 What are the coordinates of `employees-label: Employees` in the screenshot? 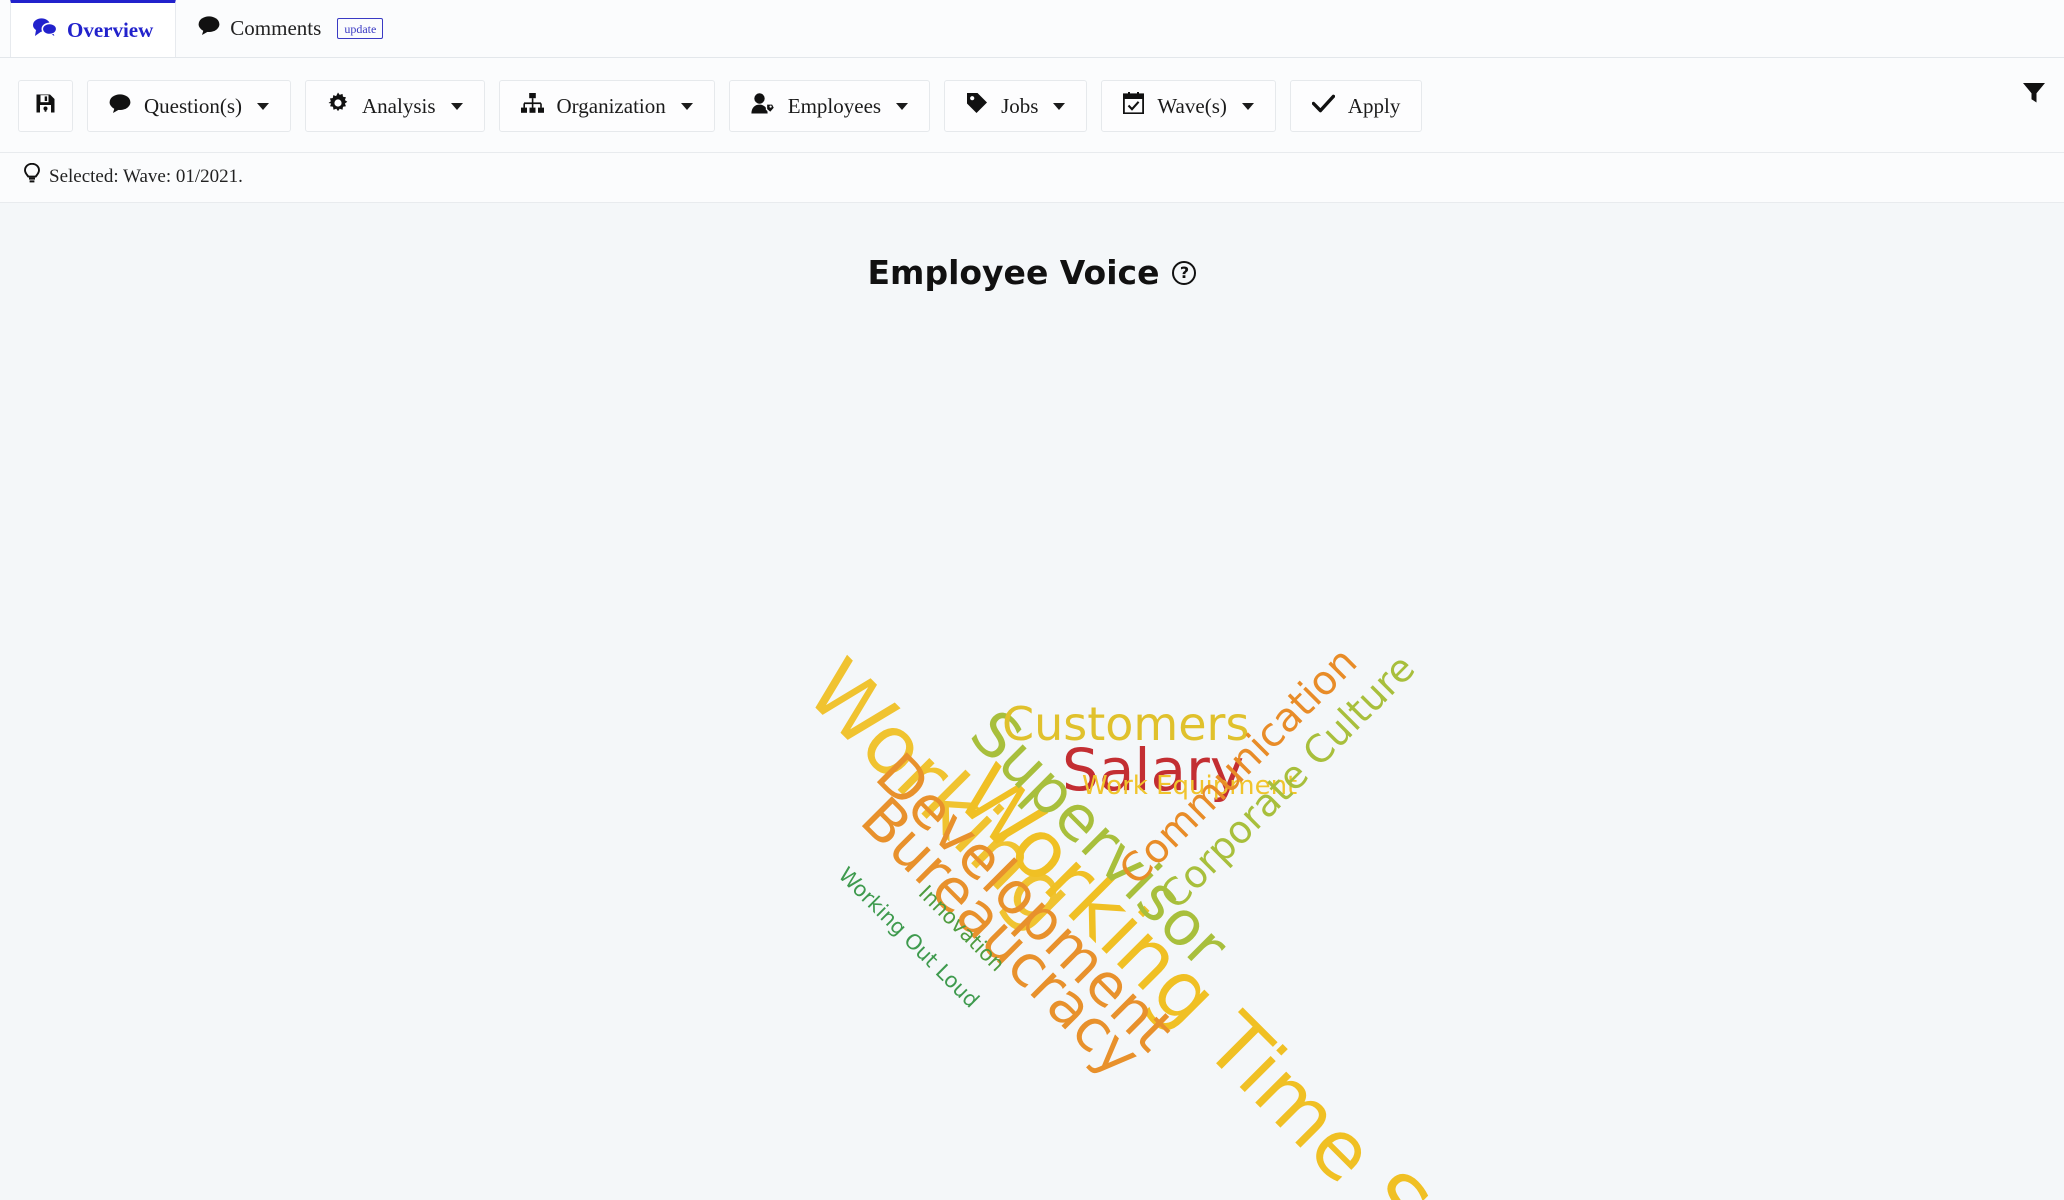 It's located at (834, 105).